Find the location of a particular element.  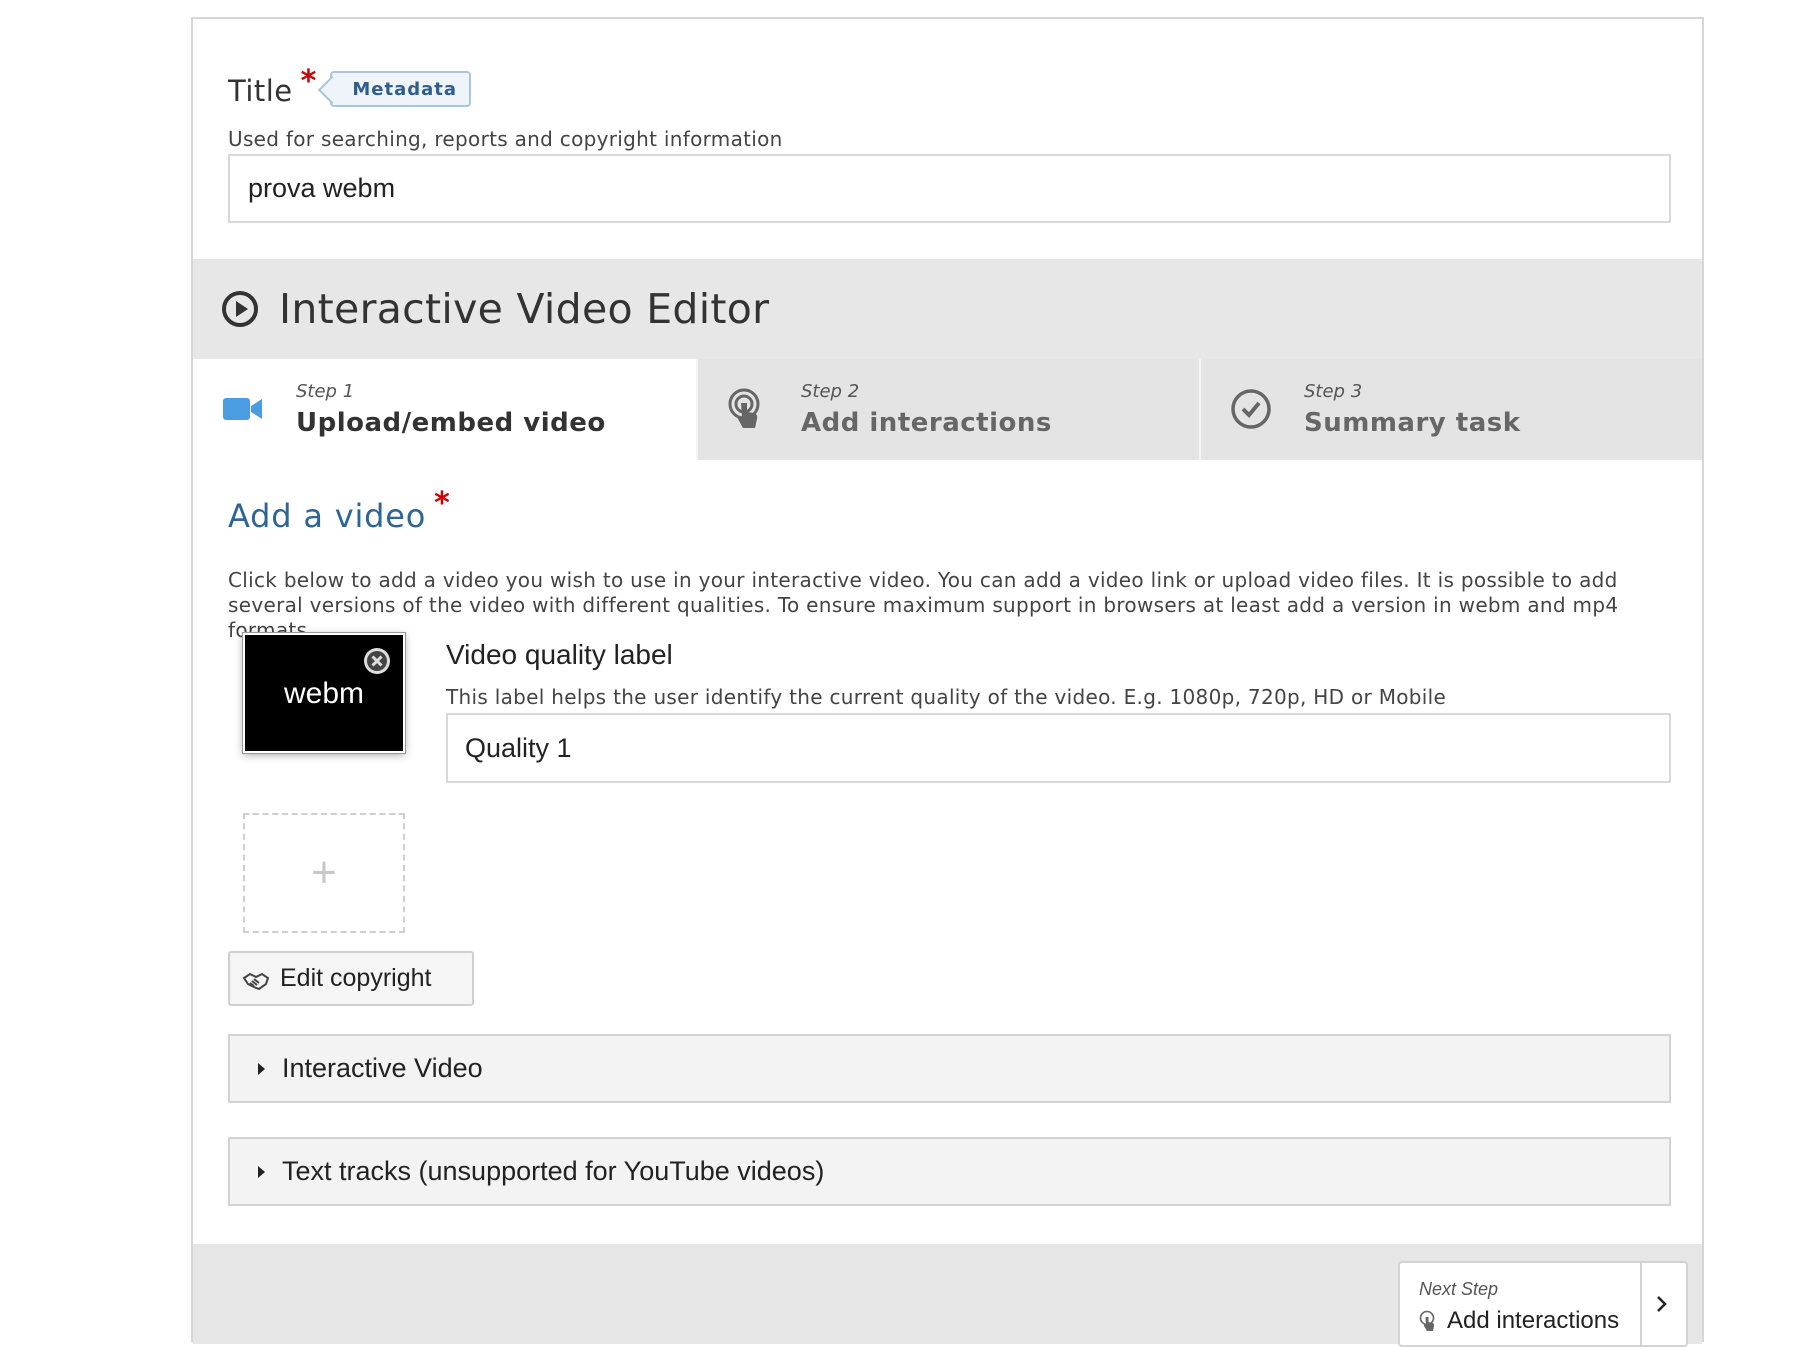

step-number: Step 2 is located at coordinates (830, 391).